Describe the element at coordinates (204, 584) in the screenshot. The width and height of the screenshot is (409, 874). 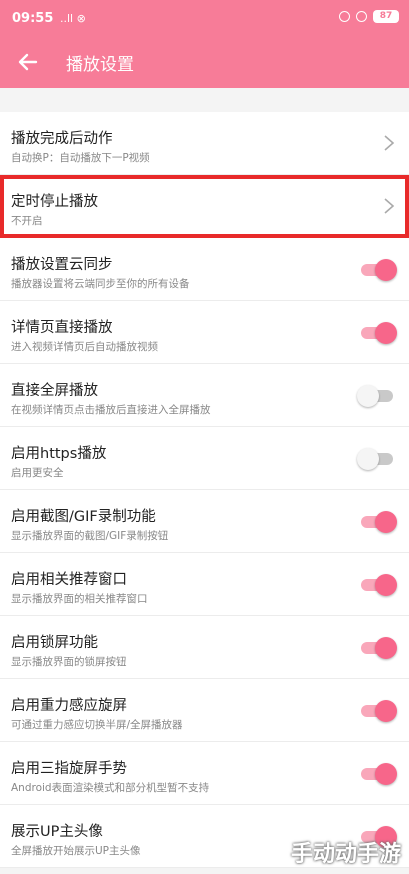
I see `setting-row: 启用相关推荐窗口显示播放界面的相关推荐窗口` at that location.